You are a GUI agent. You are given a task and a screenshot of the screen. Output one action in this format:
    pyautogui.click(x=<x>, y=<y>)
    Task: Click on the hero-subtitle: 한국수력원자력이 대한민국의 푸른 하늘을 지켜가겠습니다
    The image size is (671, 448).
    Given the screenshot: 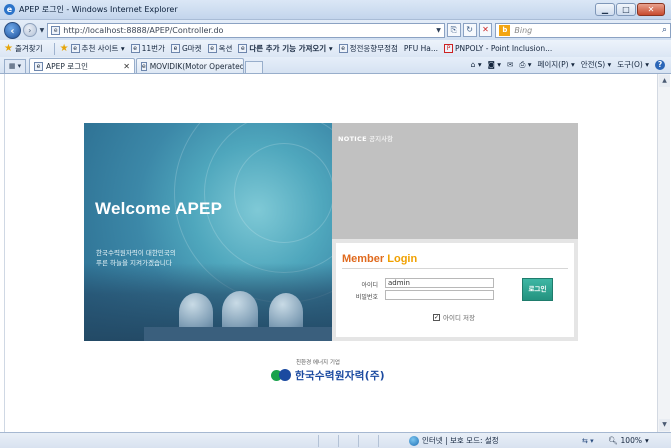 What is the action you would take?
    pyautogui.click(x=151, y=258)
    